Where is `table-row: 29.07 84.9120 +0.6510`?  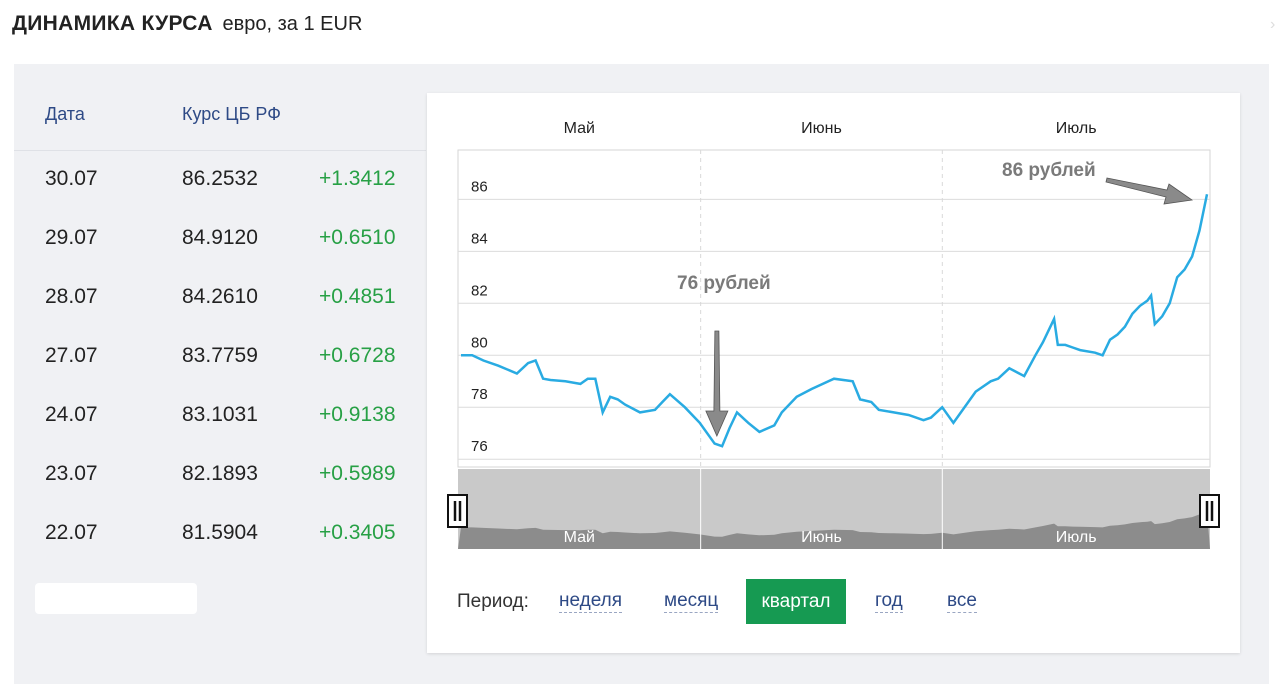 table-row: 29.07 84.9120 +0.6510 is located at coordinates (220, 239).